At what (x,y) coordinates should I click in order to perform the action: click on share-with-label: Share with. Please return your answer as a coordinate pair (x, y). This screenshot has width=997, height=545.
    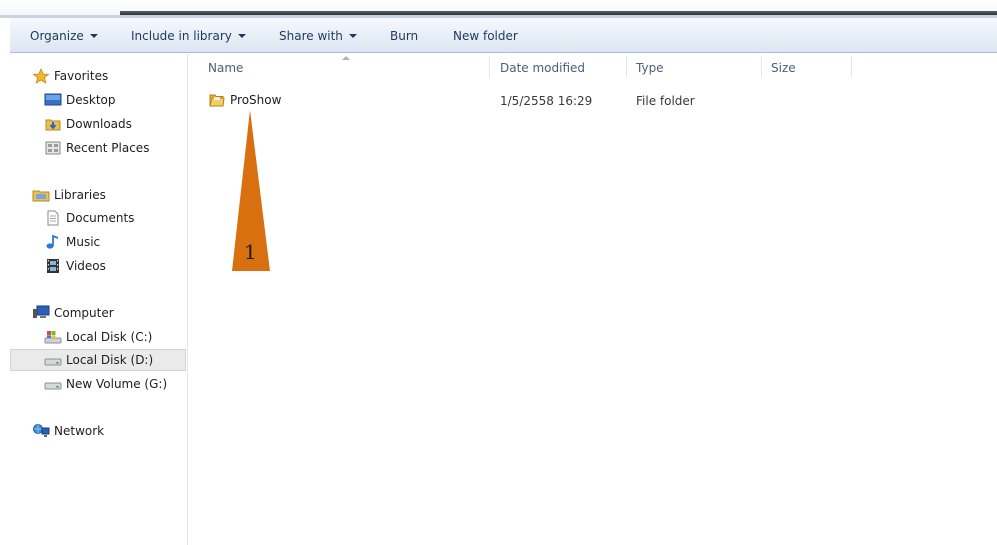
    Looking at the image, I should click on (311, 36).